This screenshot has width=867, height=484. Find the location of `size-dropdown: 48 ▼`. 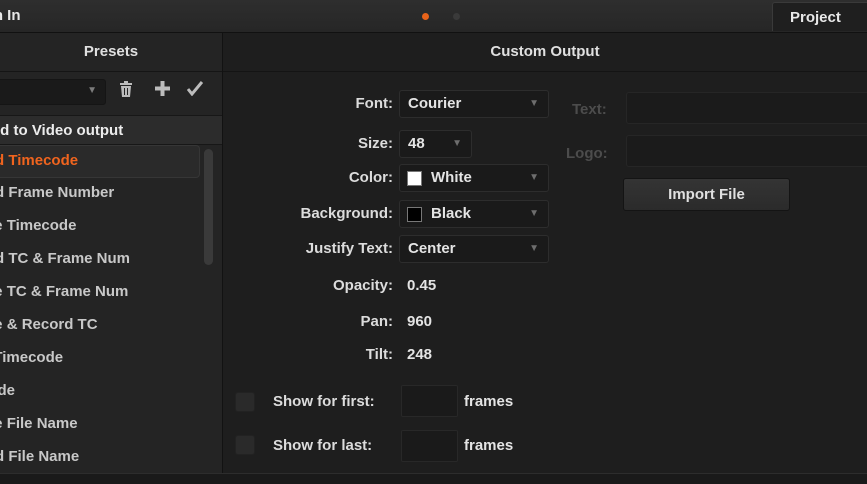

size-dropdown: 48 ▼ is located at coordinates (435, 144).